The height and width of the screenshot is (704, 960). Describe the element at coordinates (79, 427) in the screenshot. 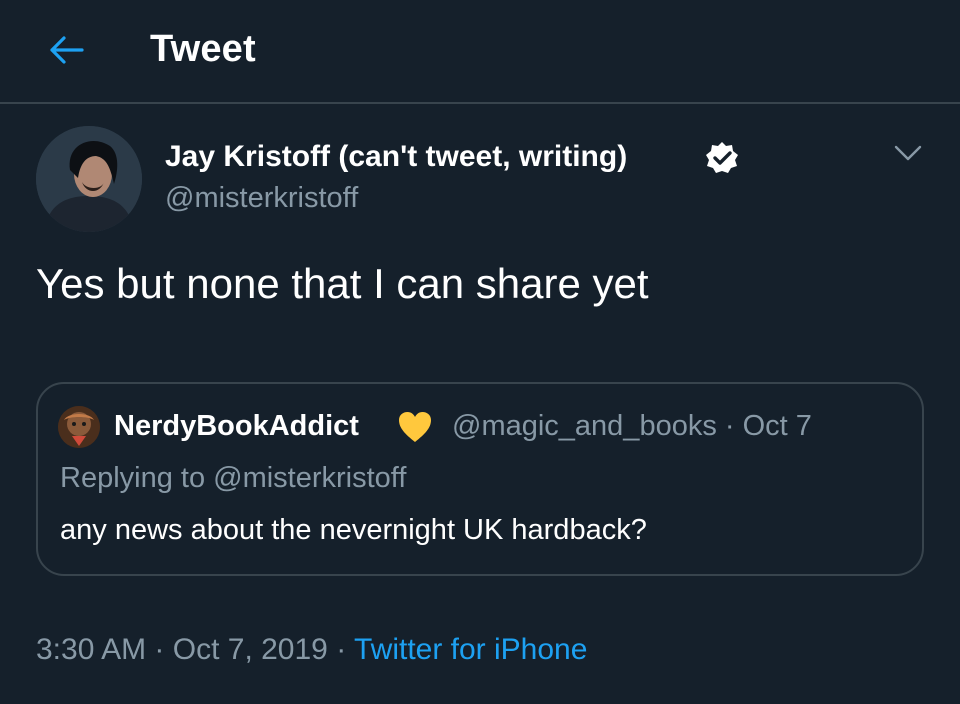

I see `quoted-author-avatar` at that location.